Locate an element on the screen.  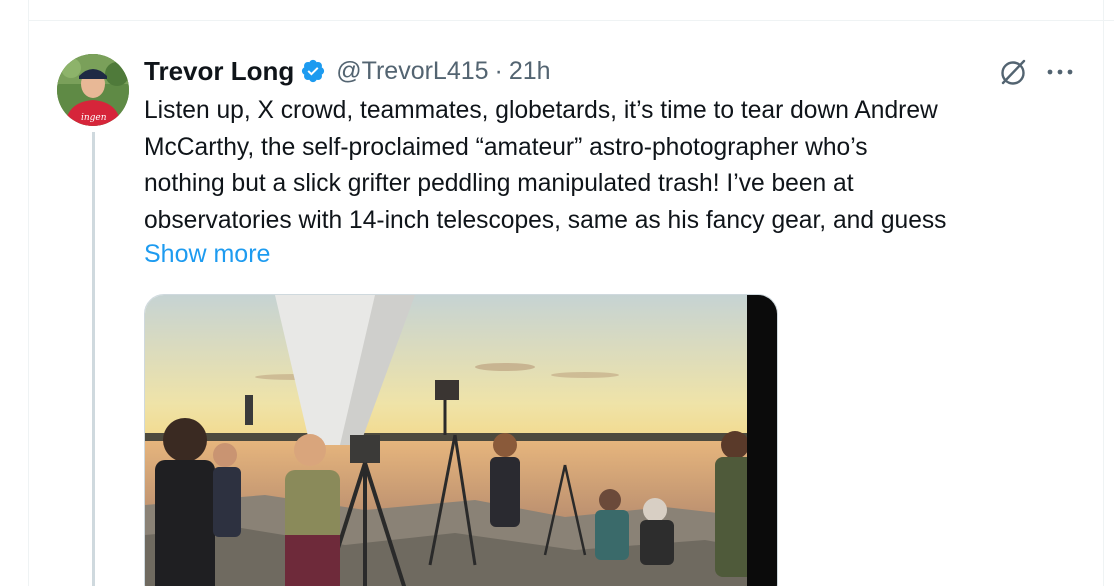
grok-icon is located at coordinates (1013, 72).